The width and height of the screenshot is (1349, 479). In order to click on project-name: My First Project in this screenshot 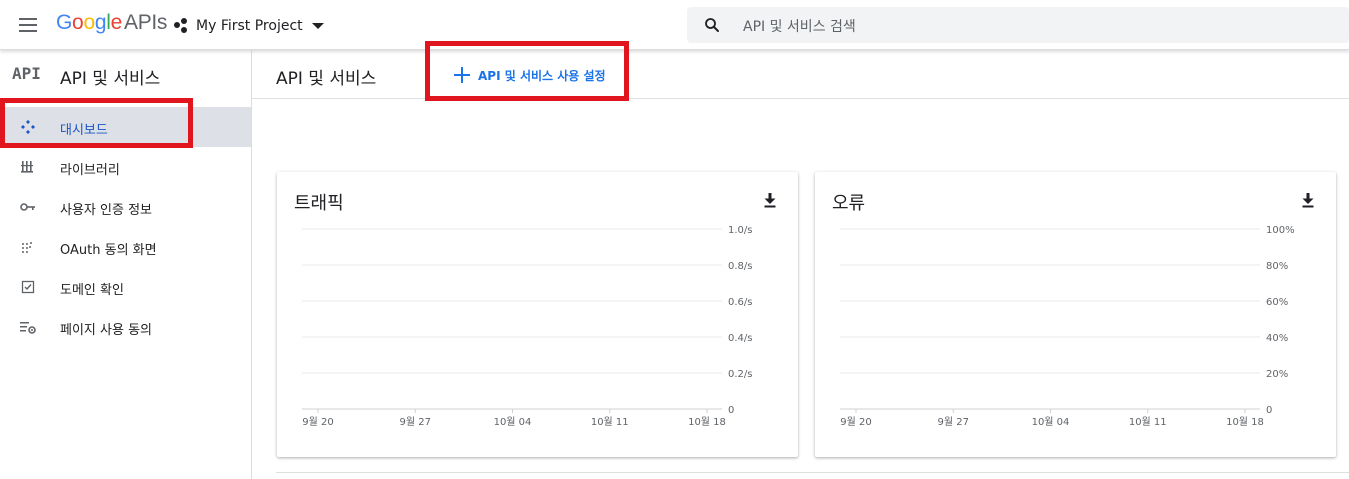, I will do `click(249, 26)`.